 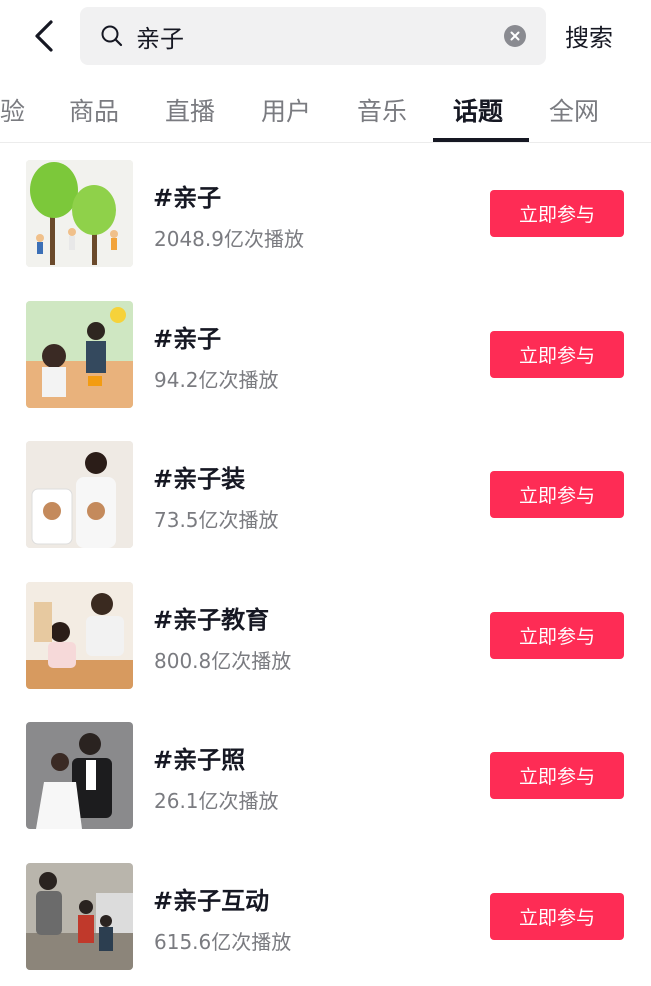 I want to click on topic-plays: 800.8亿次播放, so click(x=222, y=659).